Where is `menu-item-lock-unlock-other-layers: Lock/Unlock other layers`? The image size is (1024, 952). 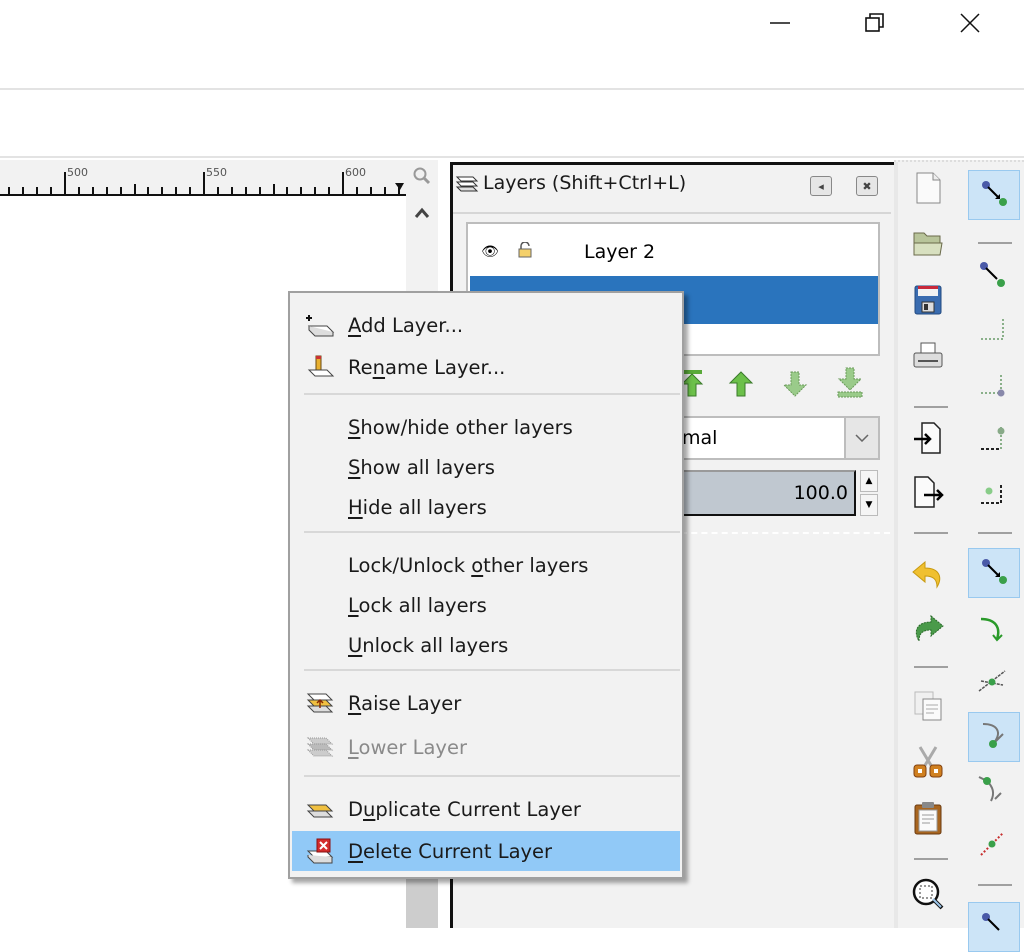
menu-item-lock-unlock-other-layers: Lock/Unlock other layers is located at coordinates (486, 565).